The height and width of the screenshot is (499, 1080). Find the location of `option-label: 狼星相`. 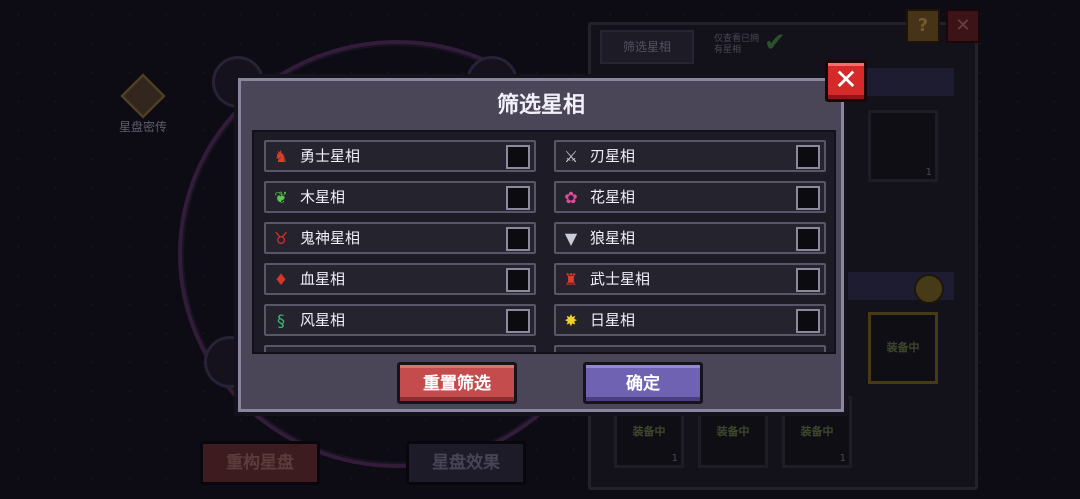

option-label: 狼星相 is located at coordinates (613, 238).